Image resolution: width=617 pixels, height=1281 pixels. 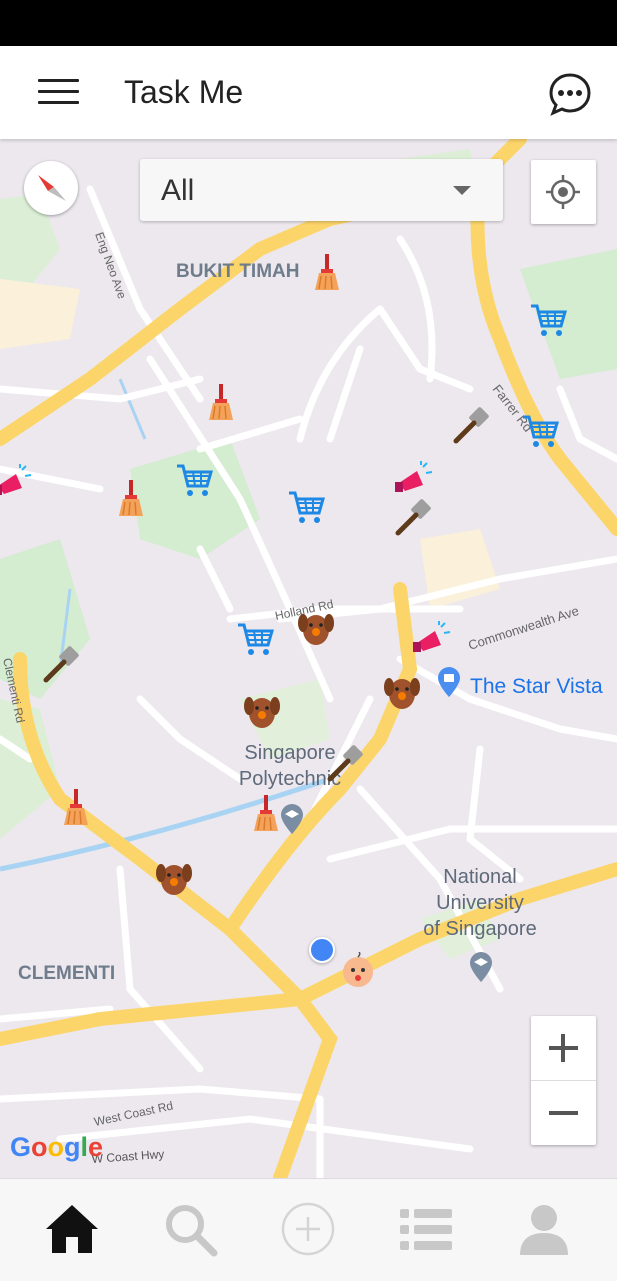 I want to click on profile-icon, so click(x=544, y=1229).